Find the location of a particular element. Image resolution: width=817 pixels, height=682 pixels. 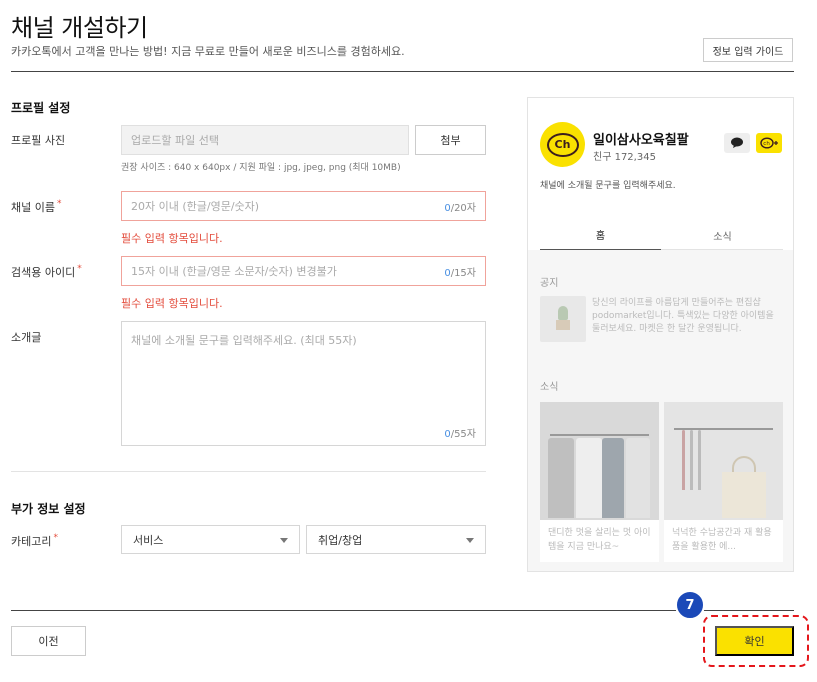

category-secondary-select: 취업/창업 is located at coordinates (396, 539).